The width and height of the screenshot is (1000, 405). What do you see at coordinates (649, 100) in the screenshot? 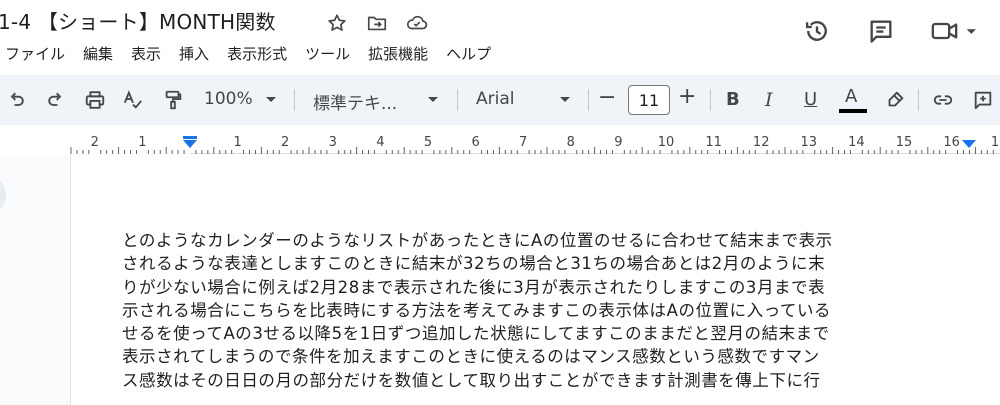
I see `font-size-input: 11` at bounding box center [649, 100].